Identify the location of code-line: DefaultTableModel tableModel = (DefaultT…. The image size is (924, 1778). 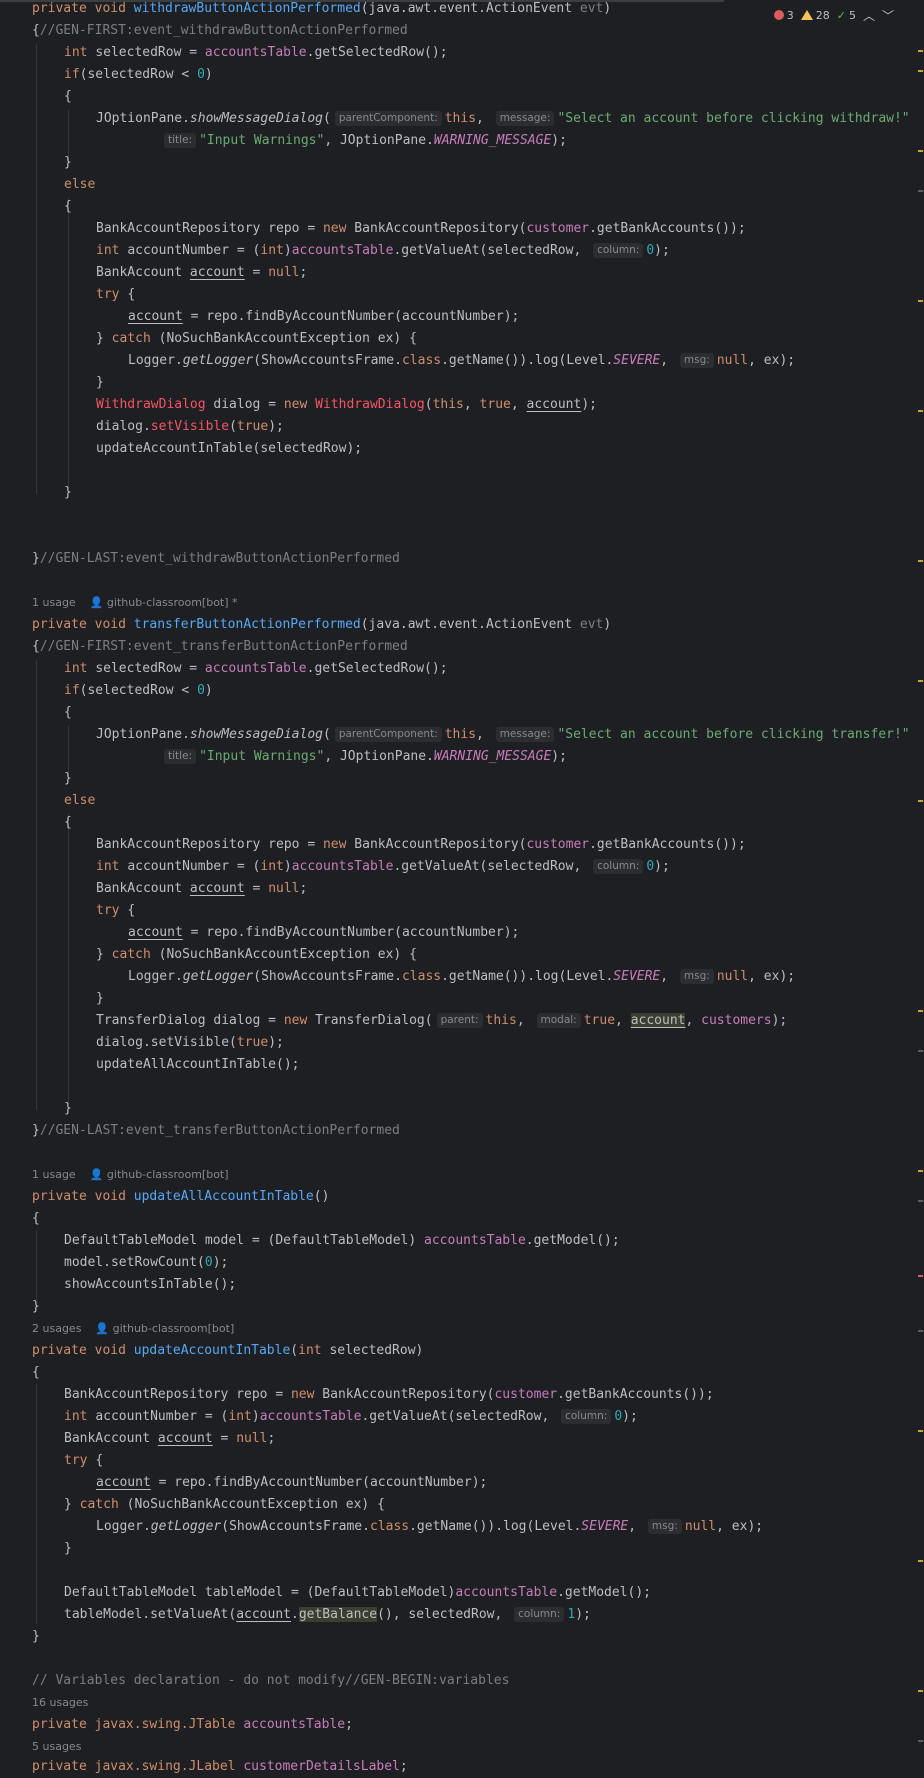
(357, 1593).